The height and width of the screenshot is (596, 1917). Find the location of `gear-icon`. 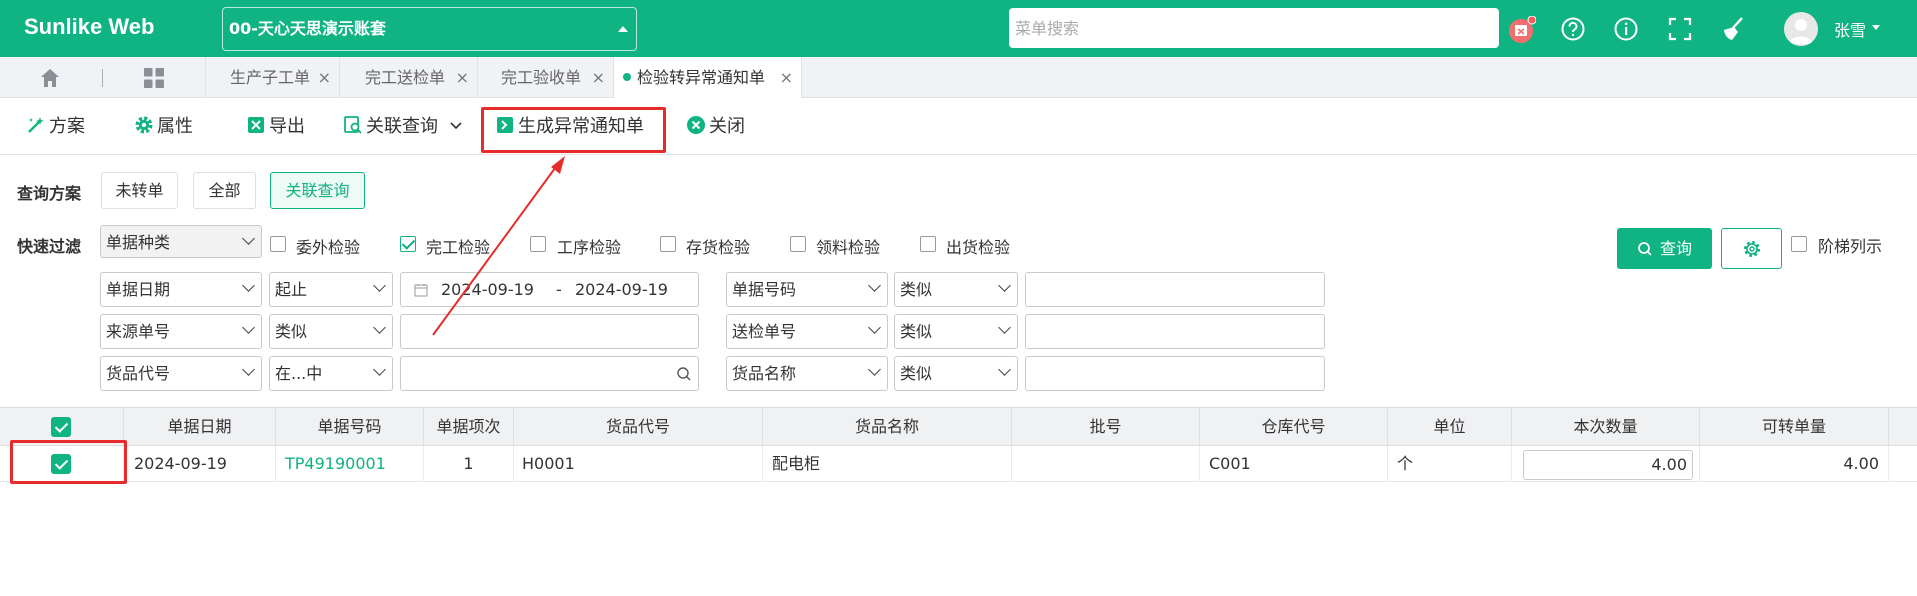

gear-icon is located at coordinates (1752, 249).